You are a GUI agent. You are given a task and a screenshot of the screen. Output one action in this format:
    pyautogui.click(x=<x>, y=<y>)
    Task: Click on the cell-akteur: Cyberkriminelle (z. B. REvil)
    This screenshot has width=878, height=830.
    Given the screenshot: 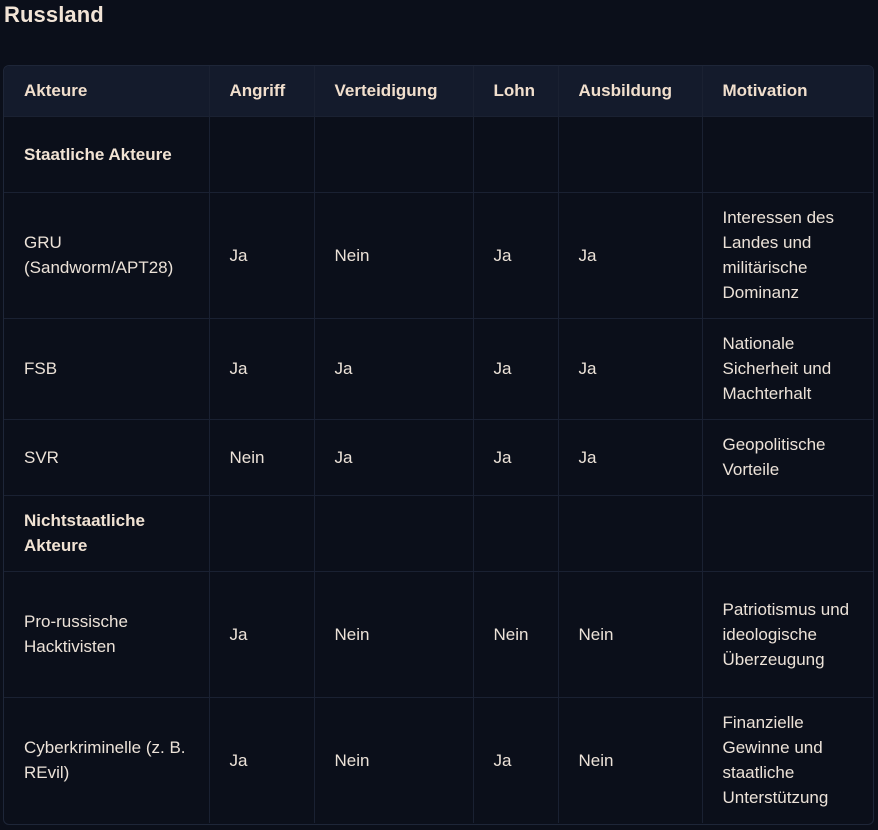 What is the action you would take?
    pyautogui.click(x=107, y=759)
    